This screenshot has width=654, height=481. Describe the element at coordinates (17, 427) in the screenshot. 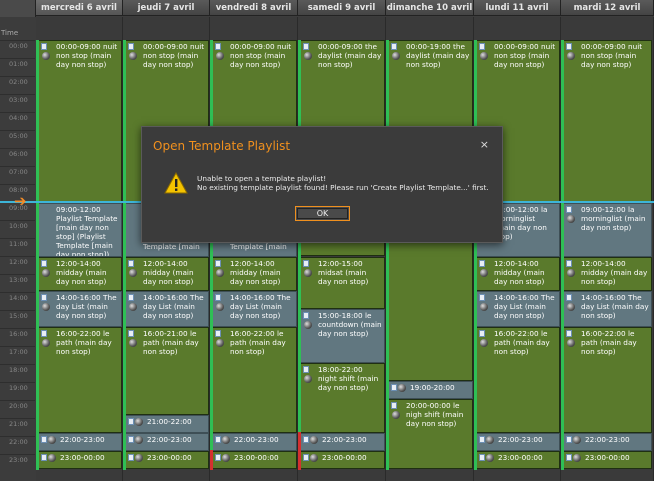

I see `hour-label: 21:00` at that location.